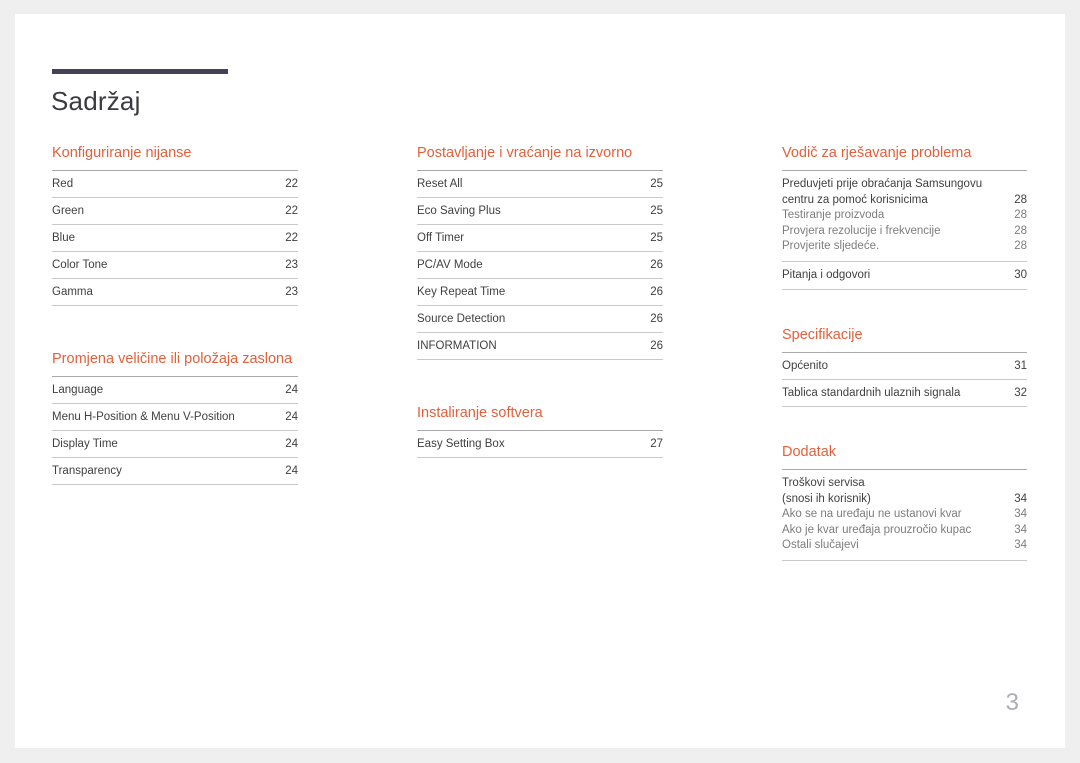 This screenshot has height=763, width=1080. I want to click on toc-entry-group: Pitanja i odgovori 30, so click(904, 276).